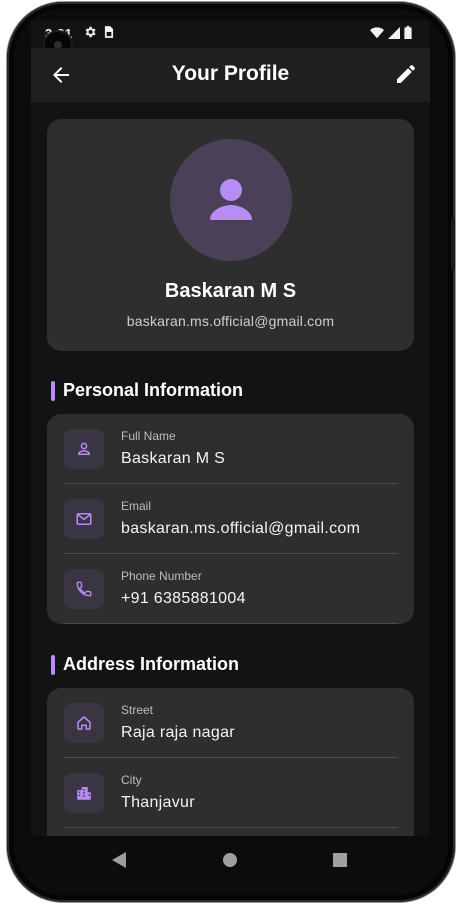  I want to click on list-item-city: City Thanjavur, so click(230, 793).